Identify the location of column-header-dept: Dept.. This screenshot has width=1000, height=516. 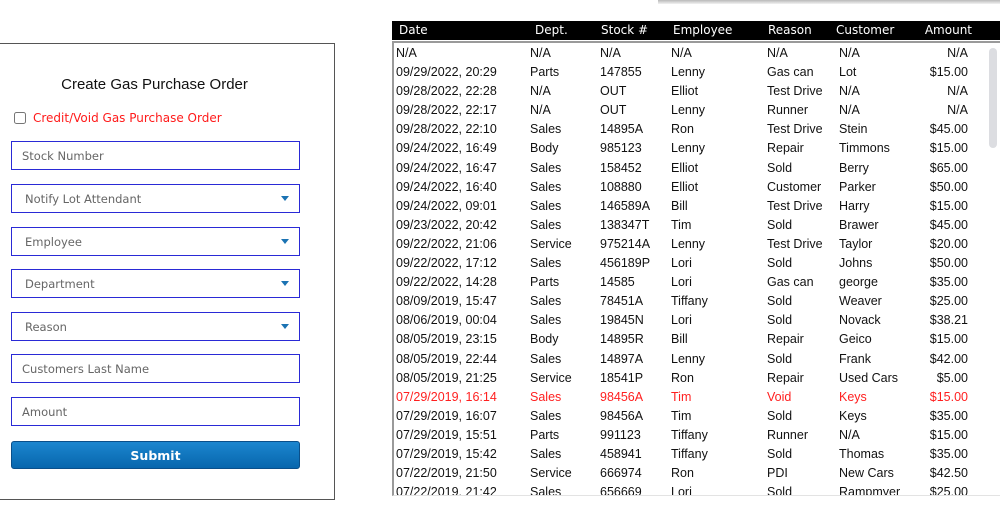
(551, 30).